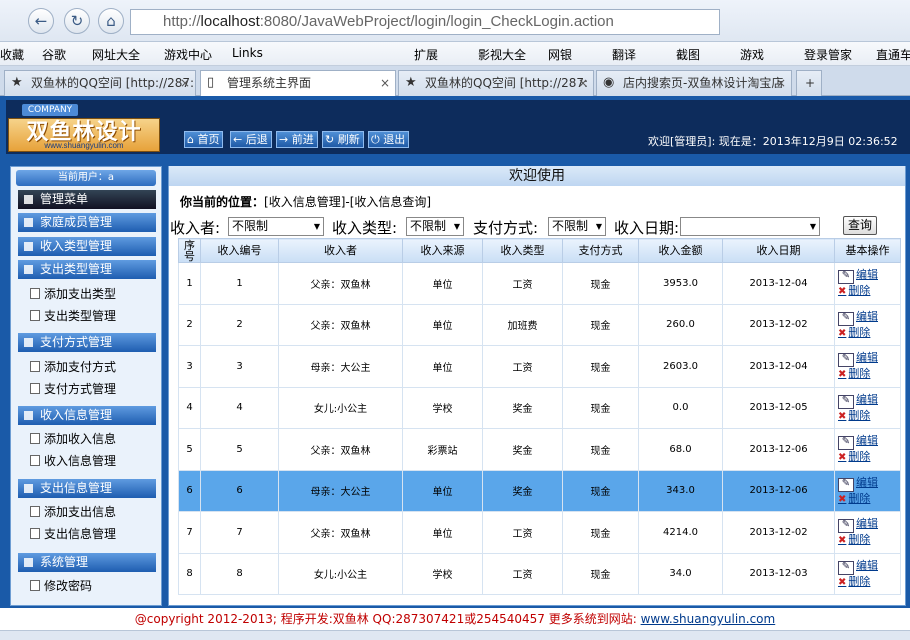  Describe the element at coordinates (41, 21) in the screenshot. I see `back-icon: ←` at that location.